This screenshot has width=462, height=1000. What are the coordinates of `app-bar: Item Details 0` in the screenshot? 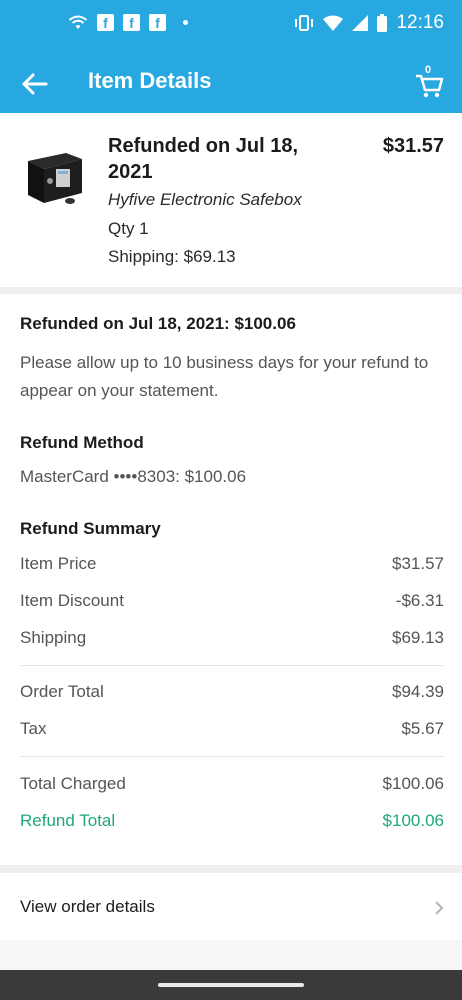 It's located at (231, 83).